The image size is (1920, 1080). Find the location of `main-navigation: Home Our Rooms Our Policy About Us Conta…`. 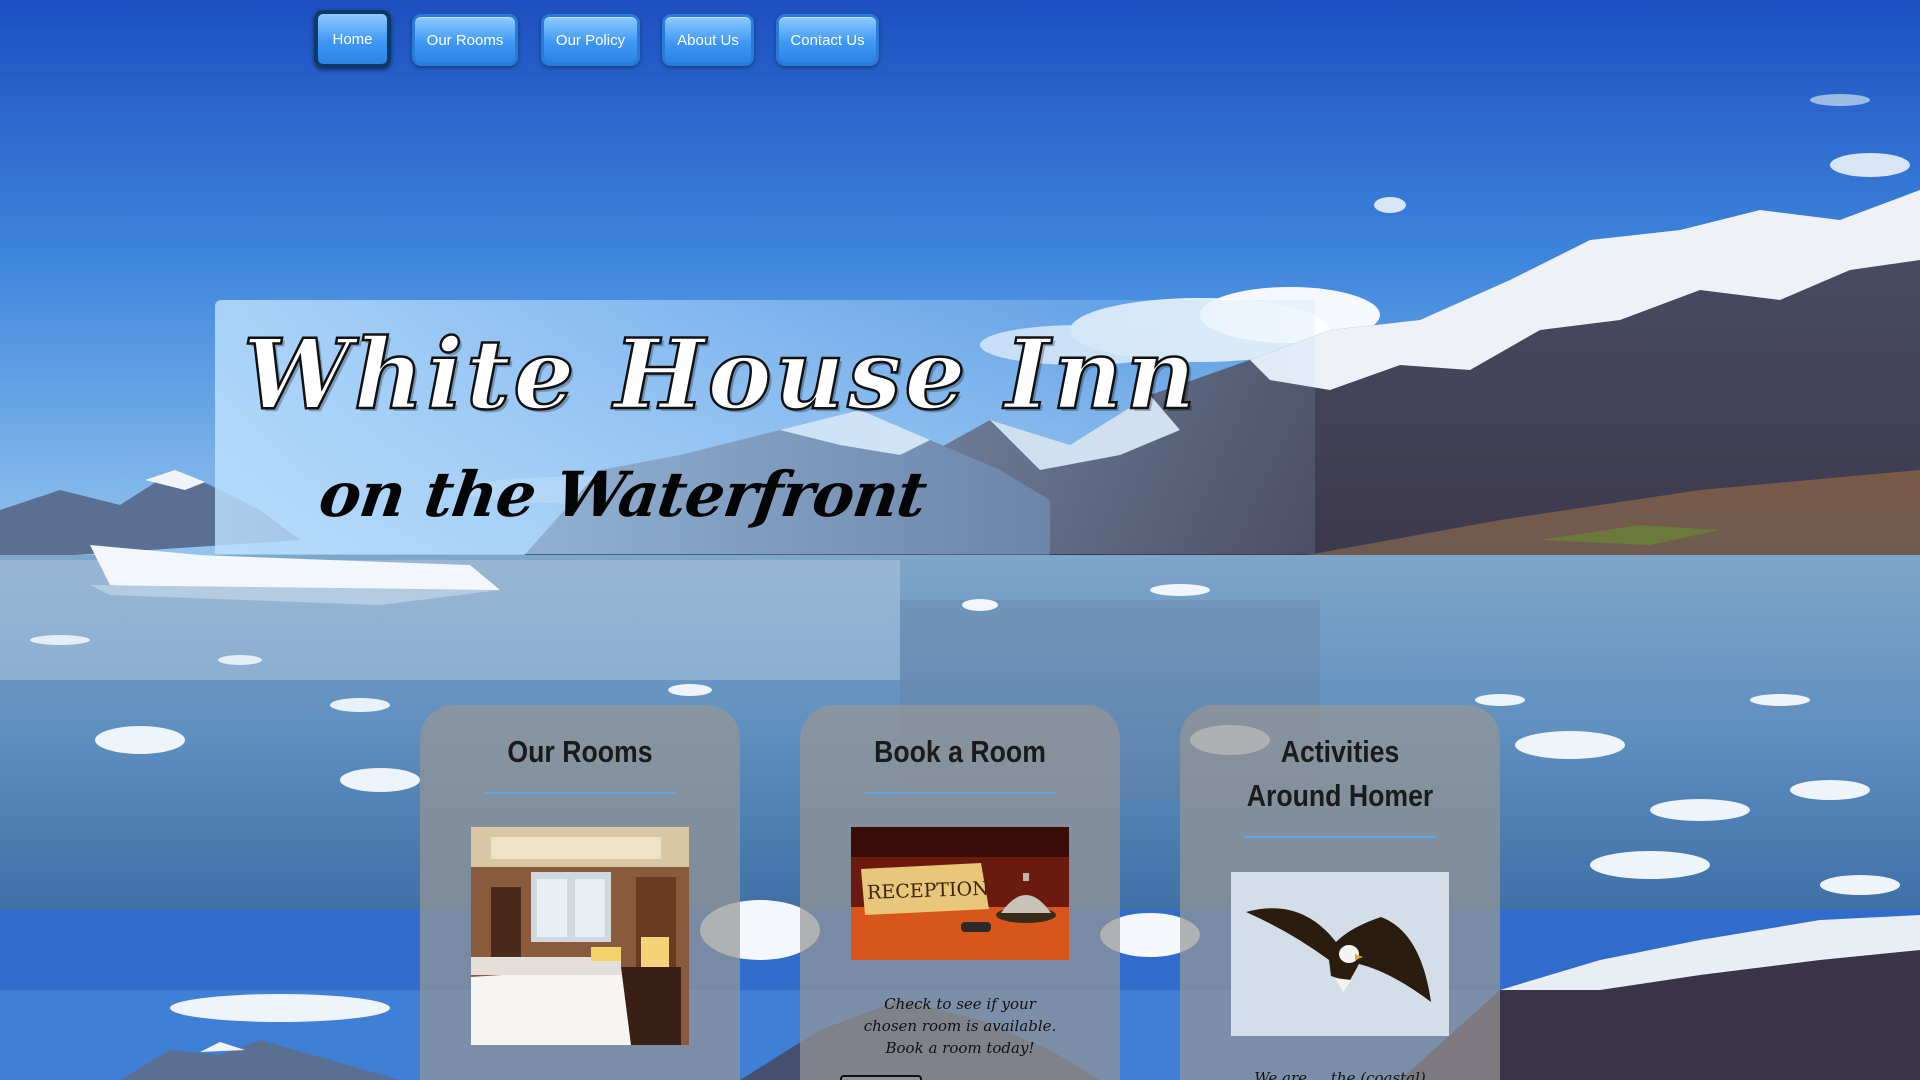

main-navigation: Home Our Rooms Our Policy About Us Conta… is located at coordinates (960, 40).